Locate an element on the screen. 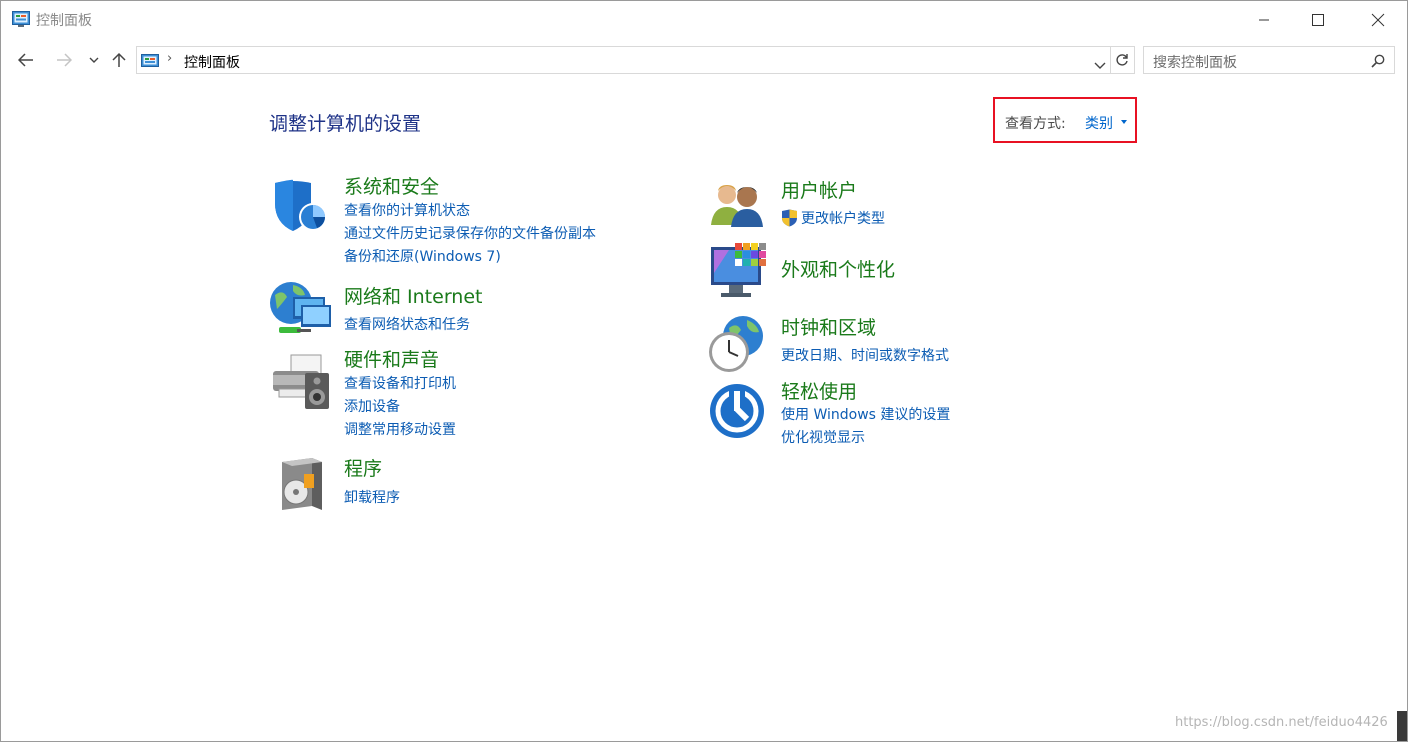 Image resolution: width=1408 pixels, height=742 pixels. refresh-button is located at coordinates (1122, 60).